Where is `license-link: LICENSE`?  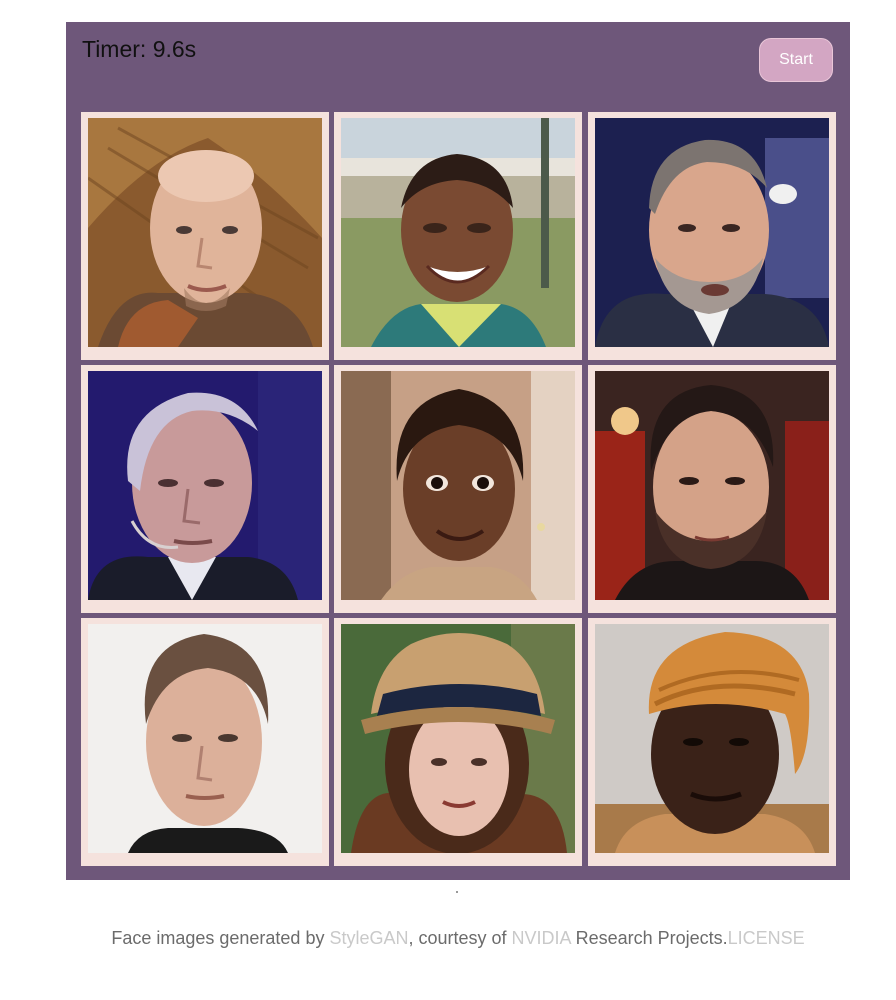 license-link: LICENSE is located at coordinates (766, 938).